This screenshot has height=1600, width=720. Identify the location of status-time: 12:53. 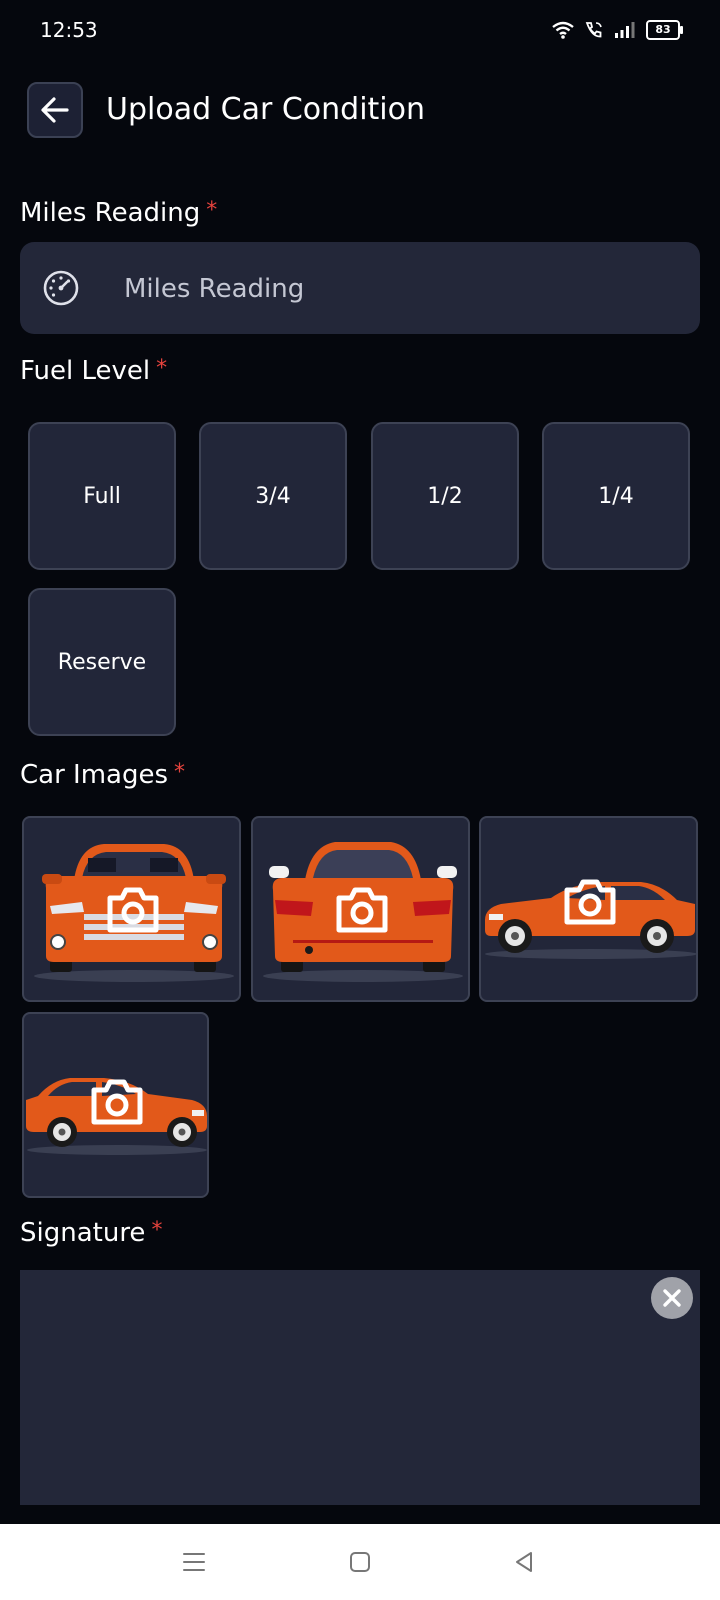
(69, 30).